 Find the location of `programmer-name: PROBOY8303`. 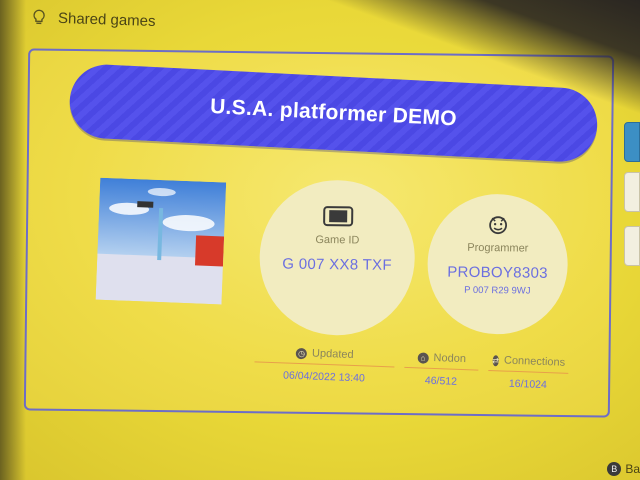

programmer-name: PROBOY8303 is located at coordinates (497, 272).